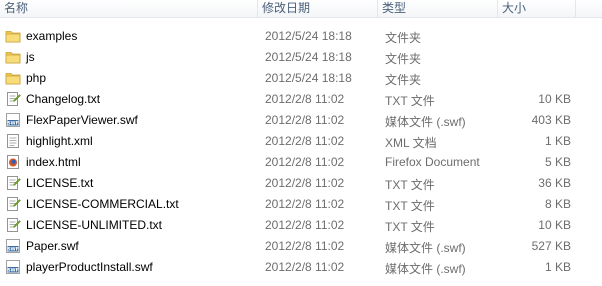 This screenshot has width=602, height=286. Describe the element at coordinates (60, 183) in the screenshot. I see `file-name: LICENSE.txt` at that location.